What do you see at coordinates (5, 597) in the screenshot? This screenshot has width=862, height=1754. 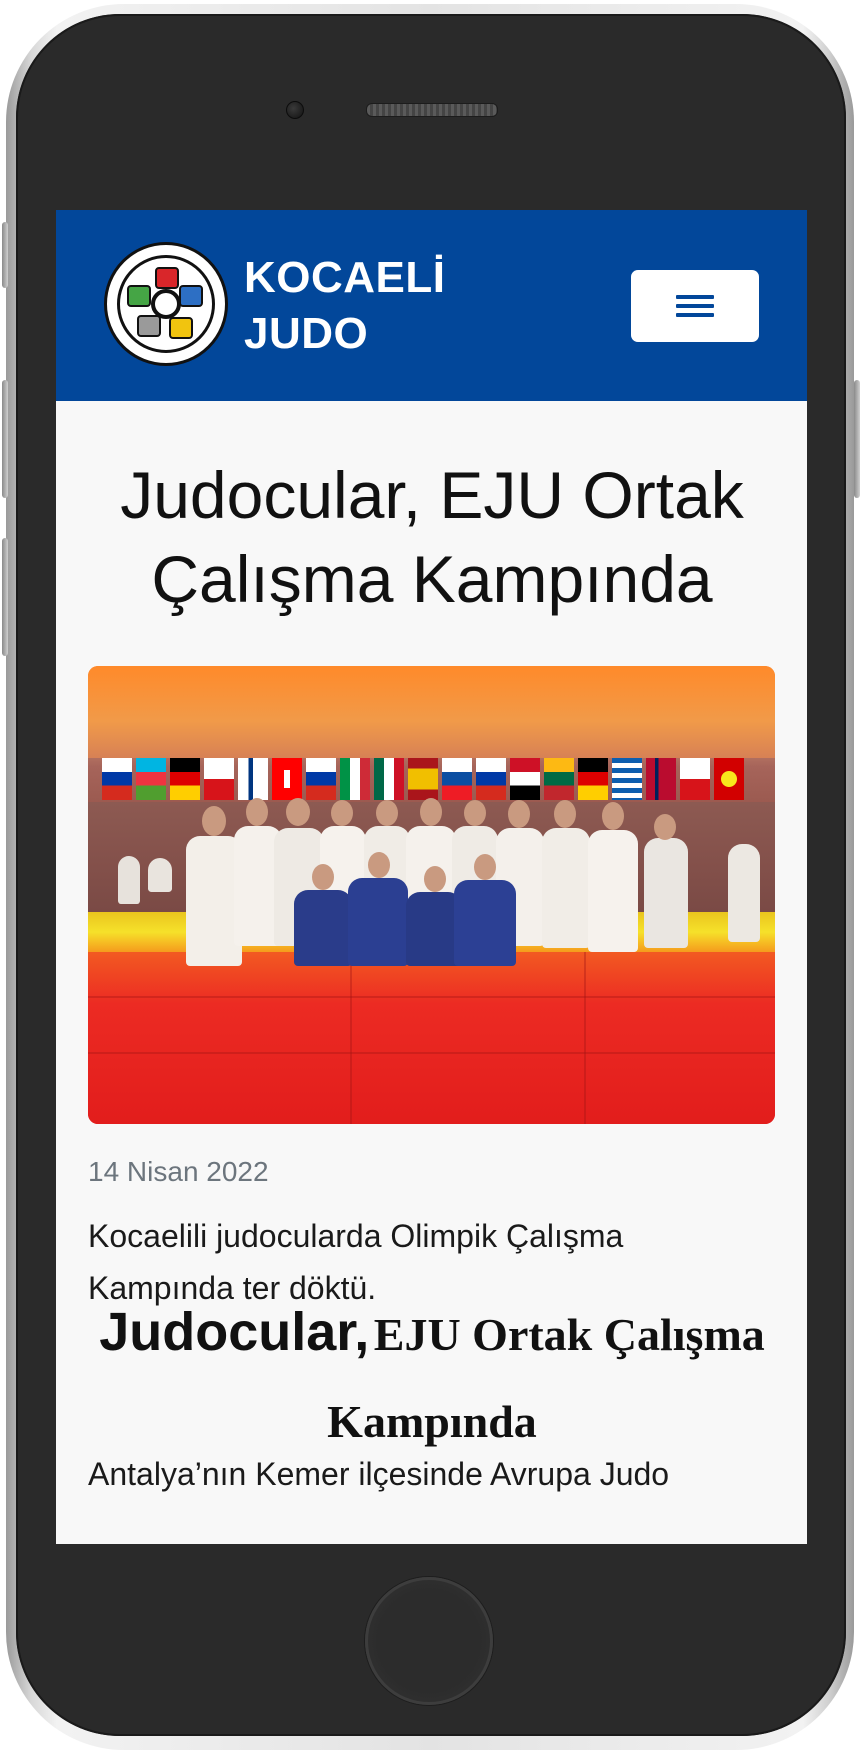 I see `volume-down-button` at bounding box center [5, 597].